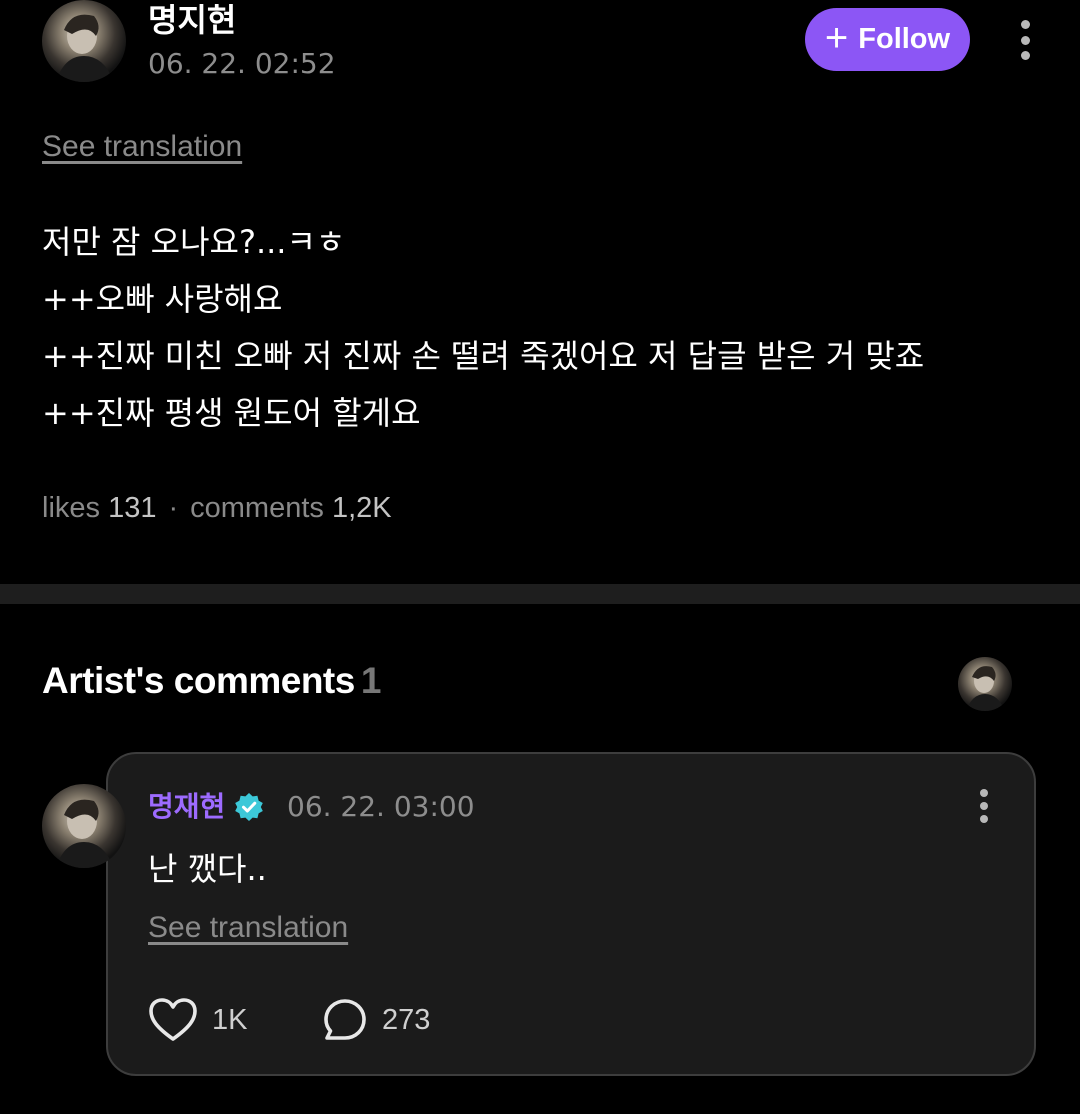 Image resolution: width=1080 pixels, height=1114 pixels. I want to click on likes-count: 131, so click(132, 508).